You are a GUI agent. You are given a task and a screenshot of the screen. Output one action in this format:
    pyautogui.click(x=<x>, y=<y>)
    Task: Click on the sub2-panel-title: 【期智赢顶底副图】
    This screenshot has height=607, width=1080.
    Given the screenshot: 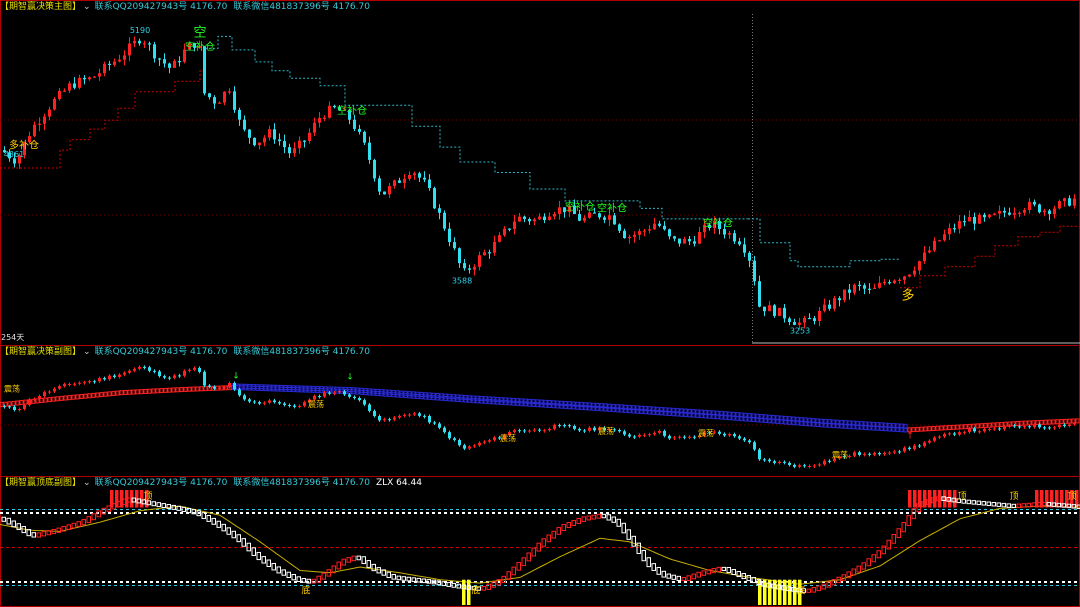 What is the action you would take?
    pyautogui.click(x=40, y=483)
    